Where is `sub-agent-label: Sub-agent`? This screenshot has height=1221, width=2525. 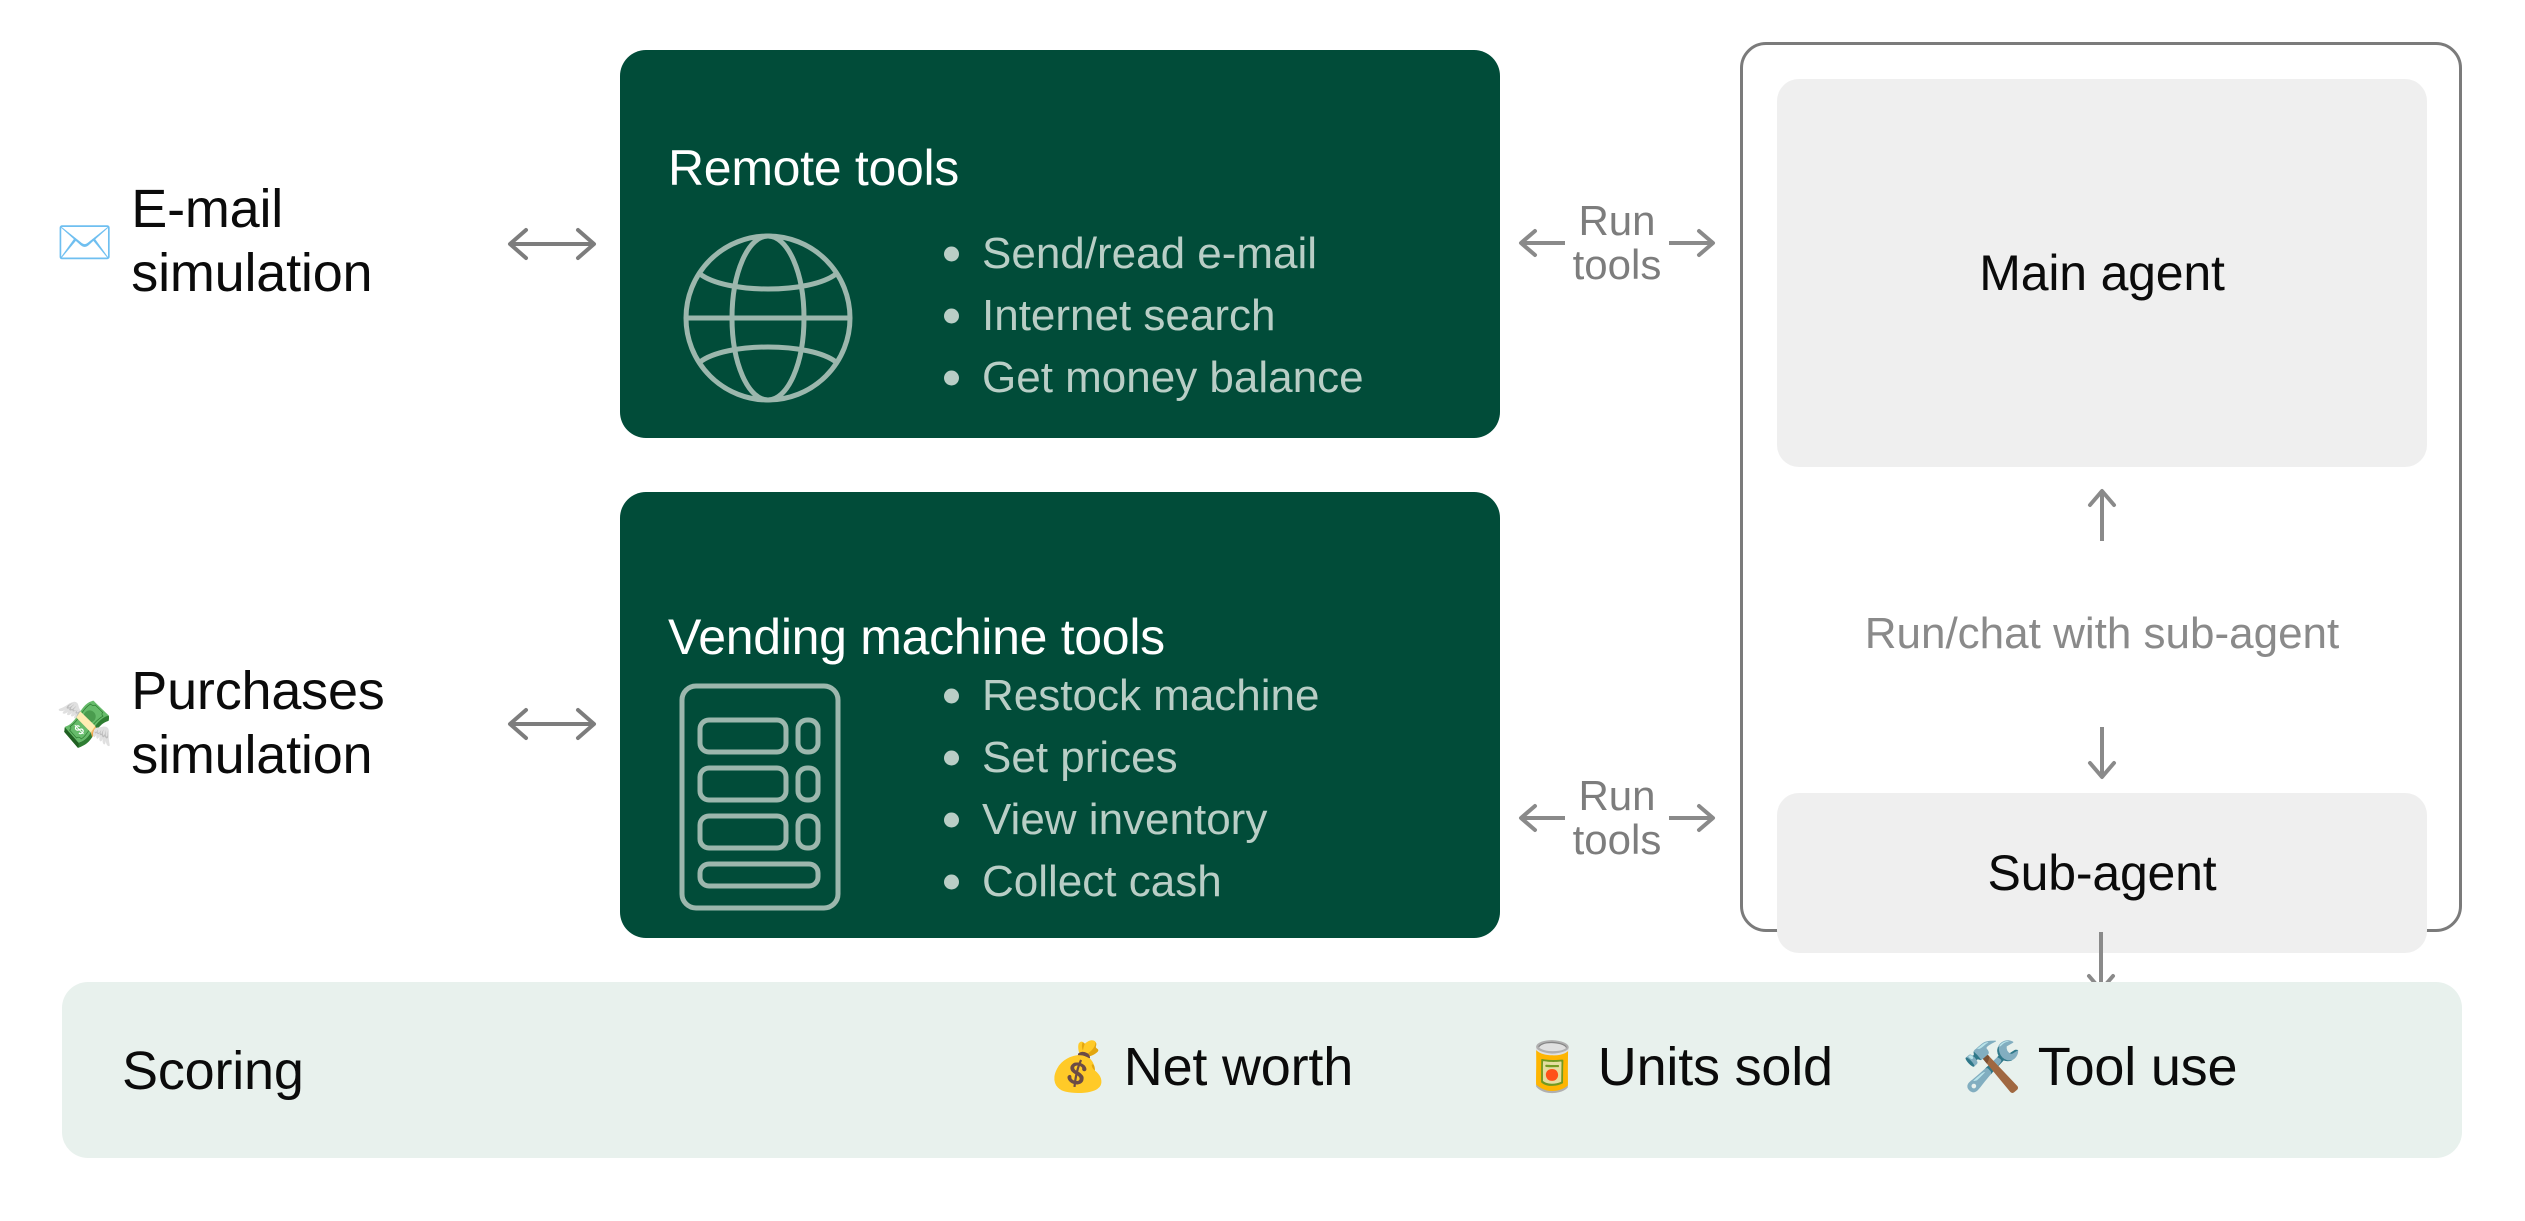 sub-agent-label: Sub-agent is located at coordinates (2102, 873).